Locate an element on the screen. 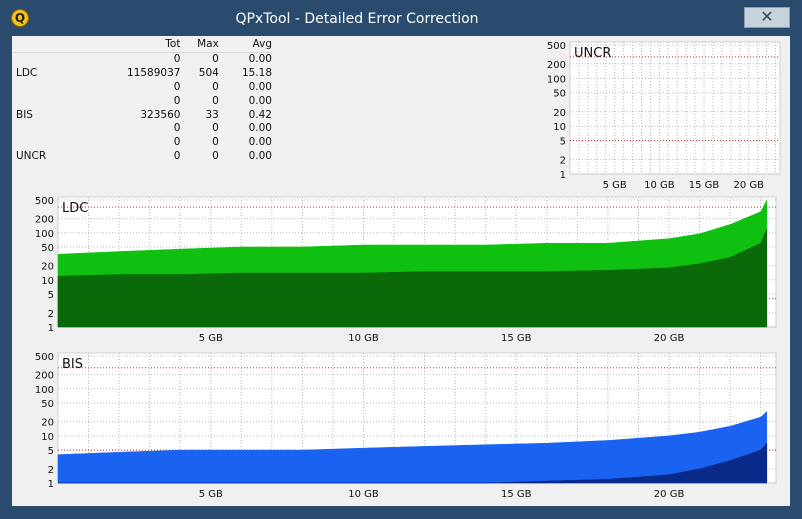 This screenshot has height=519, width=802. title-bar: Q QPxTool - Detailed Error Correction ✕ is located at coordinates (401, 18).